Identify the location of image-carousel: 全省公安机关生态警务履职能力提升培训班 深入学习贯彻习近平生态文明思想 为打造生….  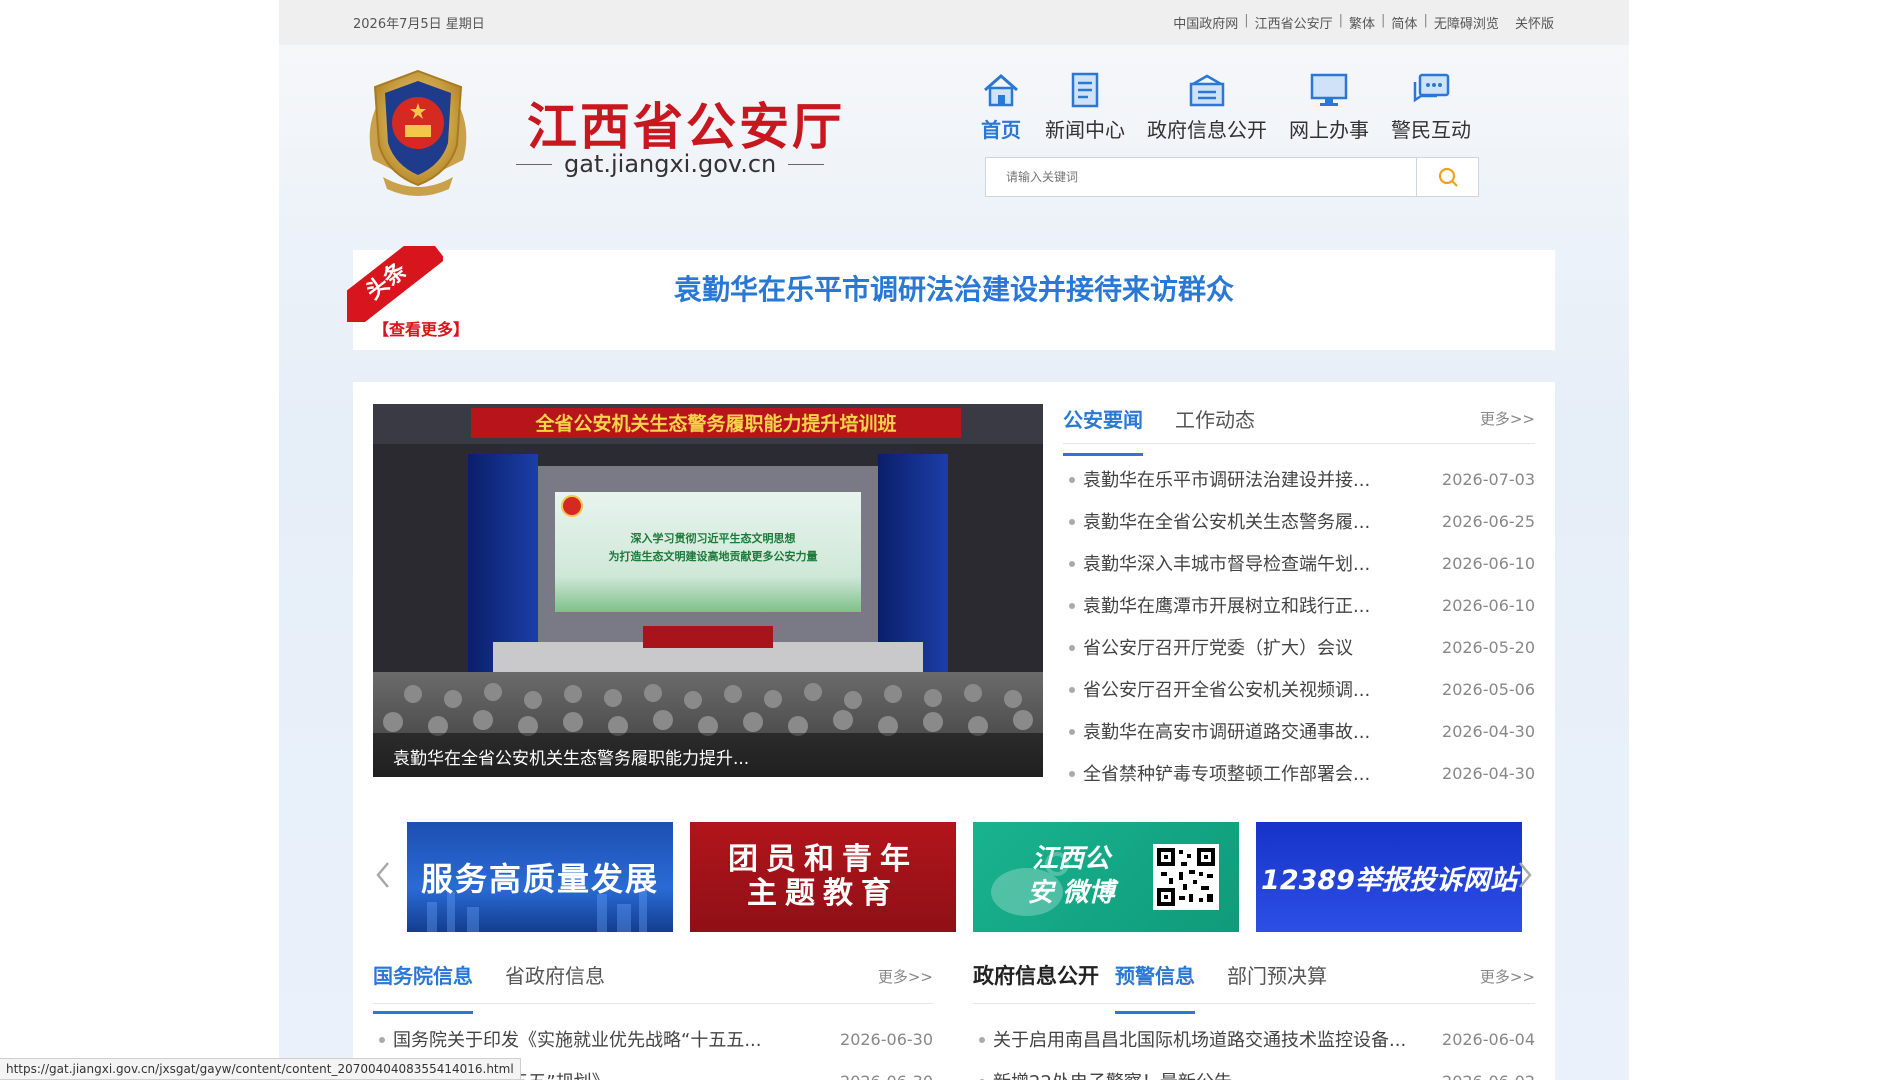
(708, 590).